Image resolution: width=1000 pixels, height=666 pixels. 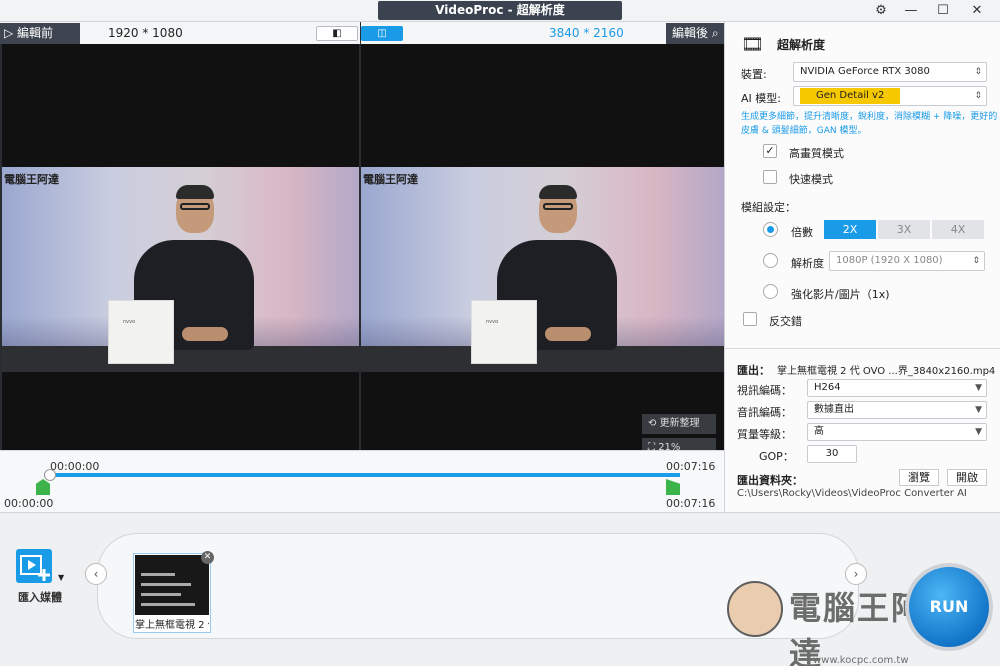 What do you see at coordinates (897, 432) in the screenshot?
I see `quality-select: 高 ▼` at bounding box center [897, 432].